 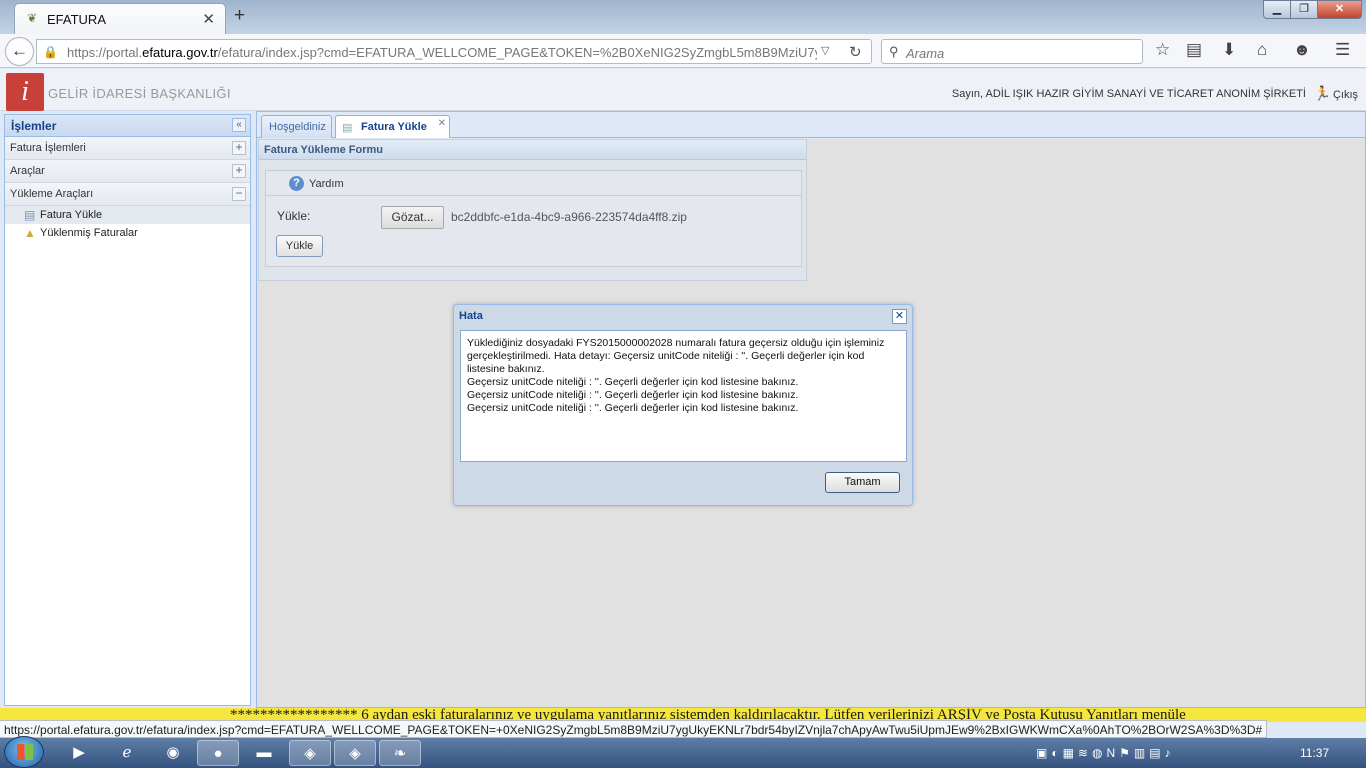 What do you see at coordinates (296, 183) in the screenshot?
I see `help-icon: ?` at bounding box center [296, 183].